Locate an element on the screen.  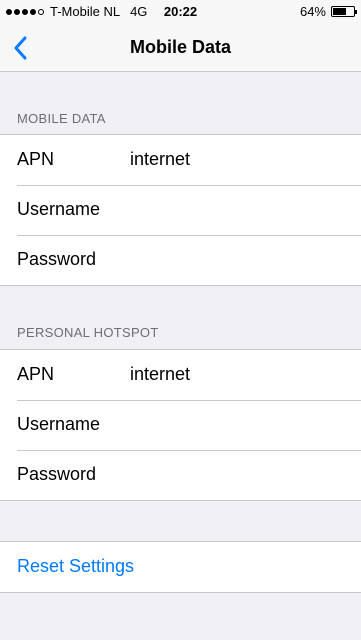
mobile-data-apn-row: APN internet is located at coordinates (180, 160).